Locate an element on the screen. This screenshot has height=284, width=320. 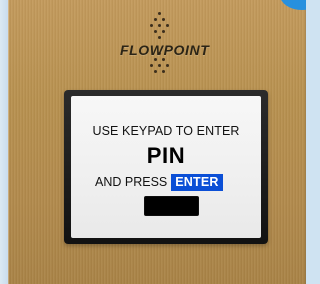
pin-entry-field is located at coordinates (171, 206).